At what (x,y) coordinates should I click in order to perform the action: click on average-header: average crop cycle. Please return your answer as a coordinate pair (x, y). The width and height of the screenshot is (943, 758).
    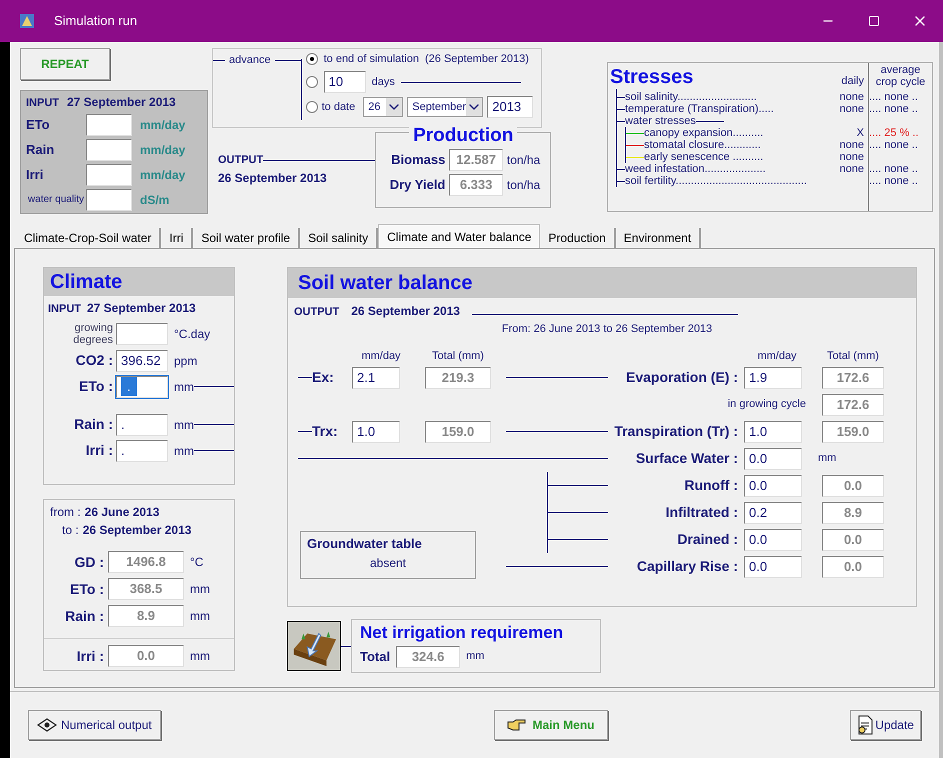
    Looking at the image, I should click on (900, 76).